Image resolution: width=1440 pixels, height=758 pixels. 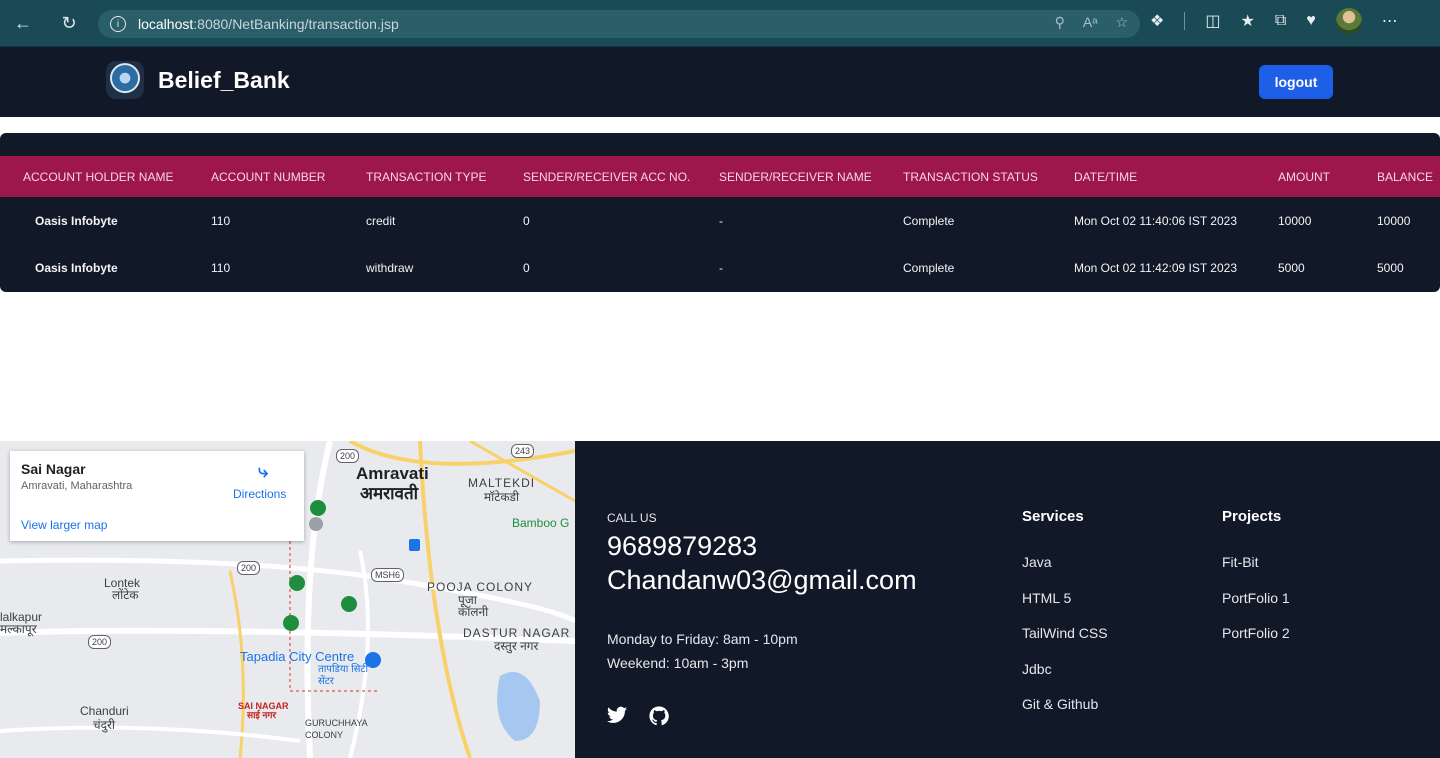 I want to click on profile-avatar, so click(x=1348, y=21).